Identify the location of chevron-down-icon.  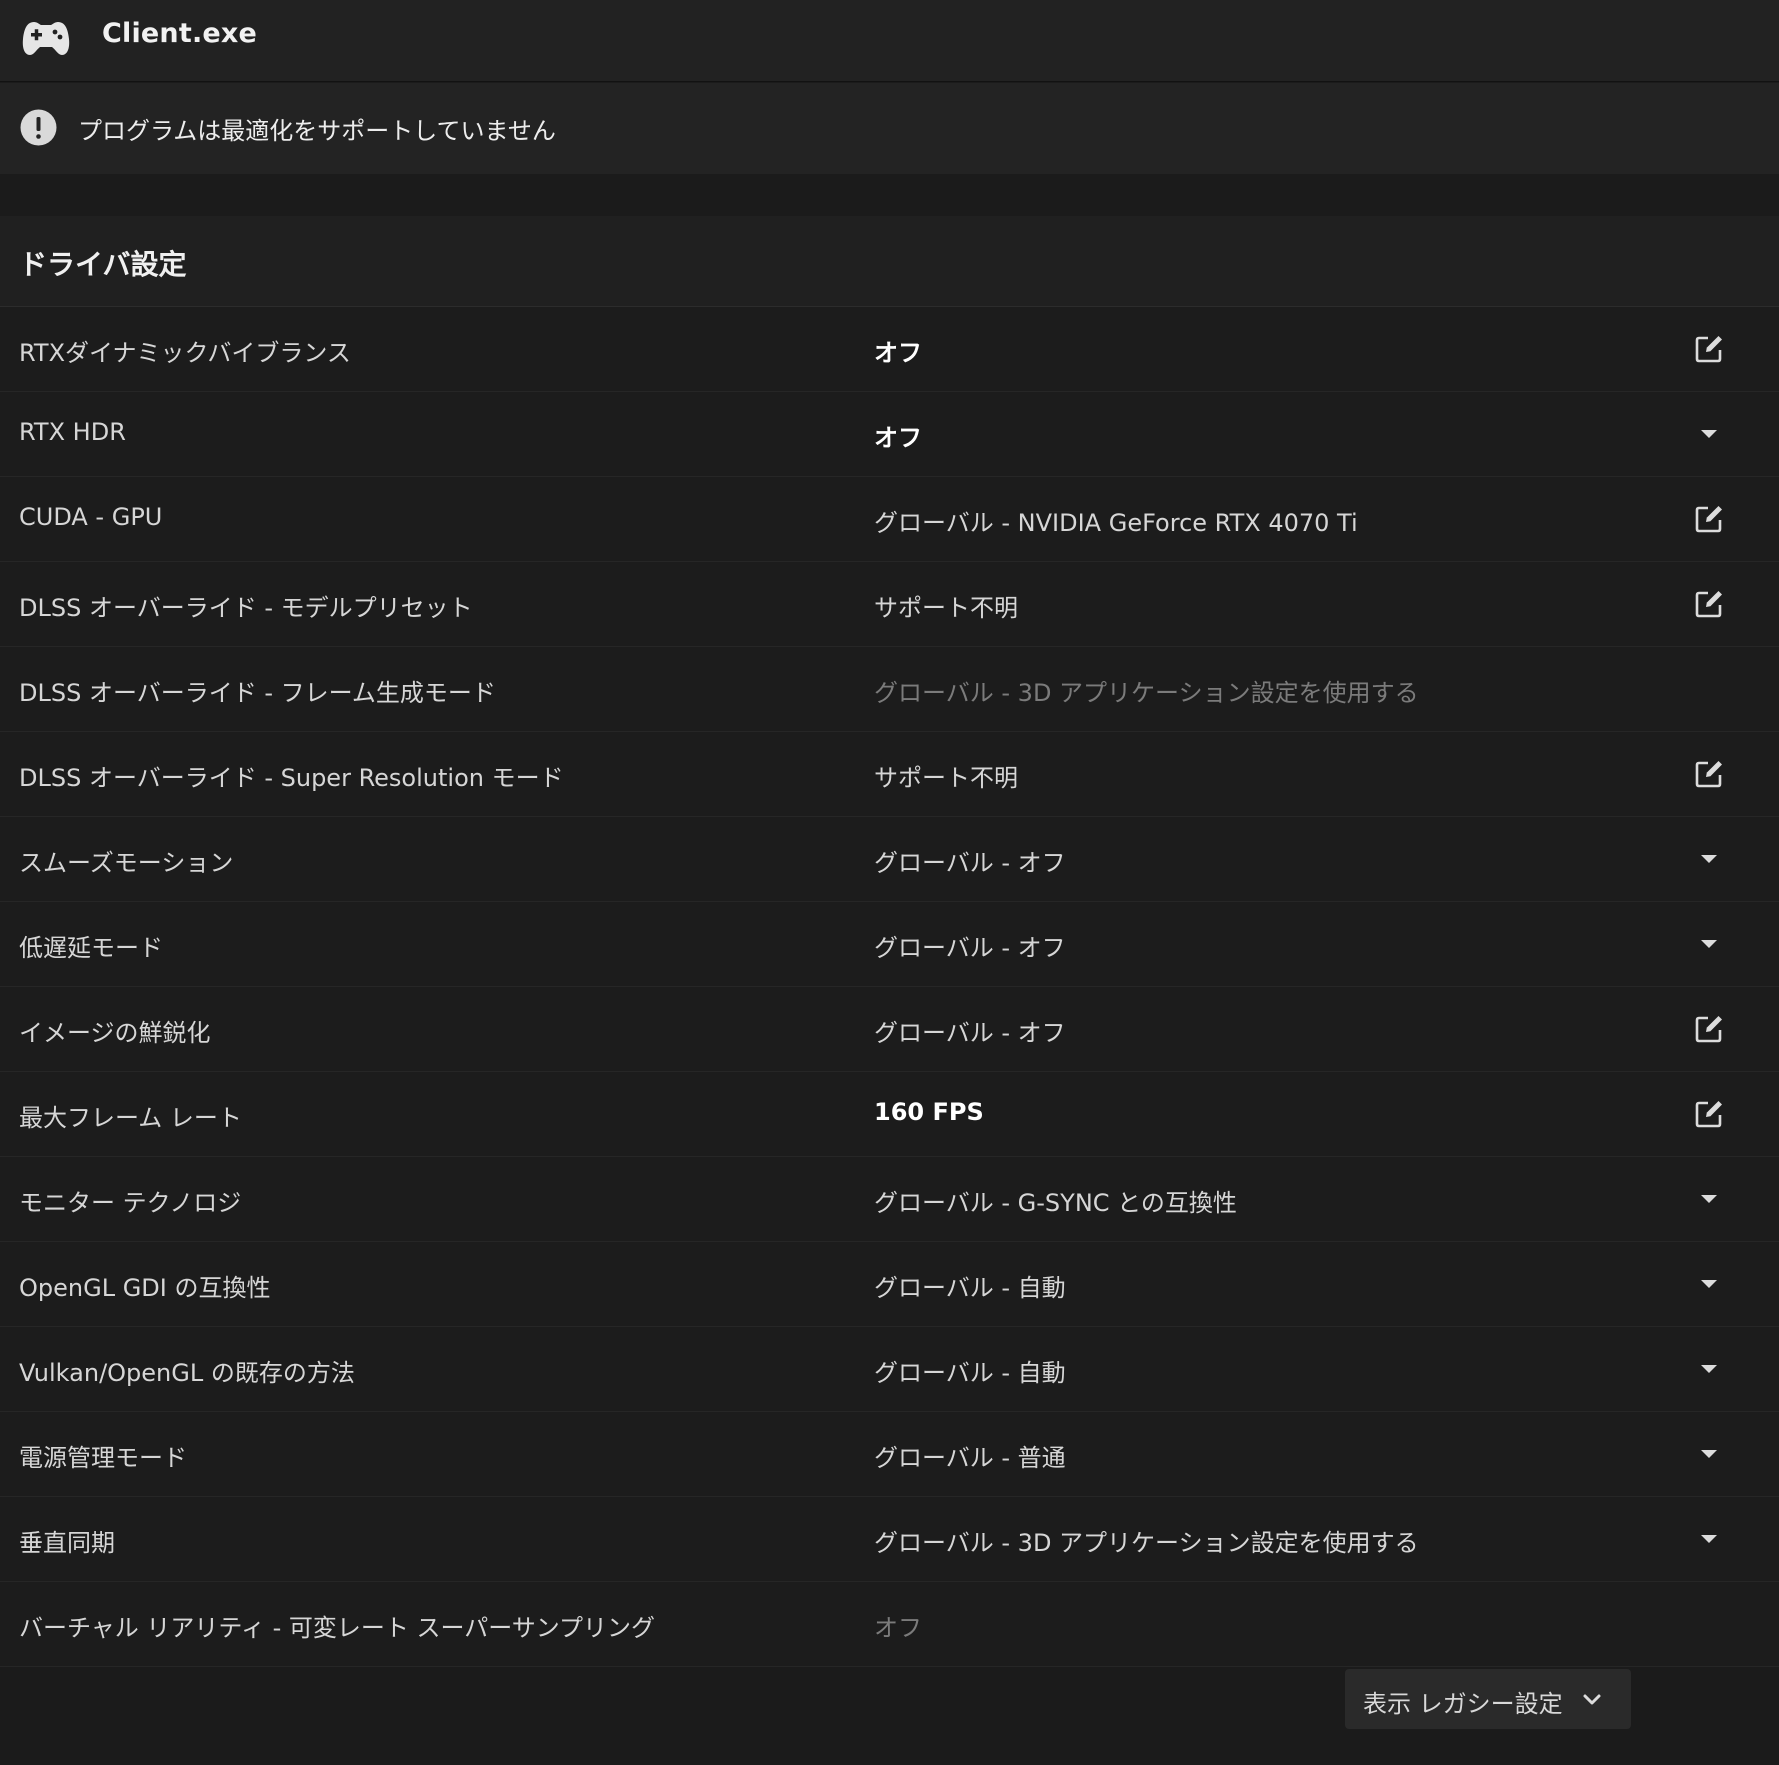
(1592, 1699).